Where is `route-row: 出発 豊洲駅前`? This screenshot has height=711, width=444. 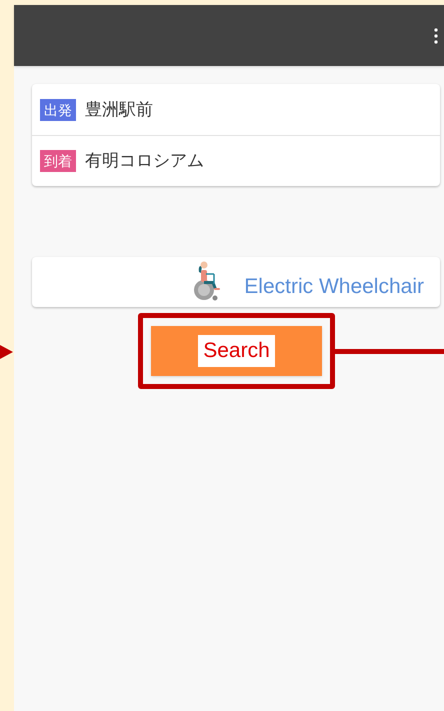 route-row: 出発 豊洲駅前 is located at coordinates (236, 109).